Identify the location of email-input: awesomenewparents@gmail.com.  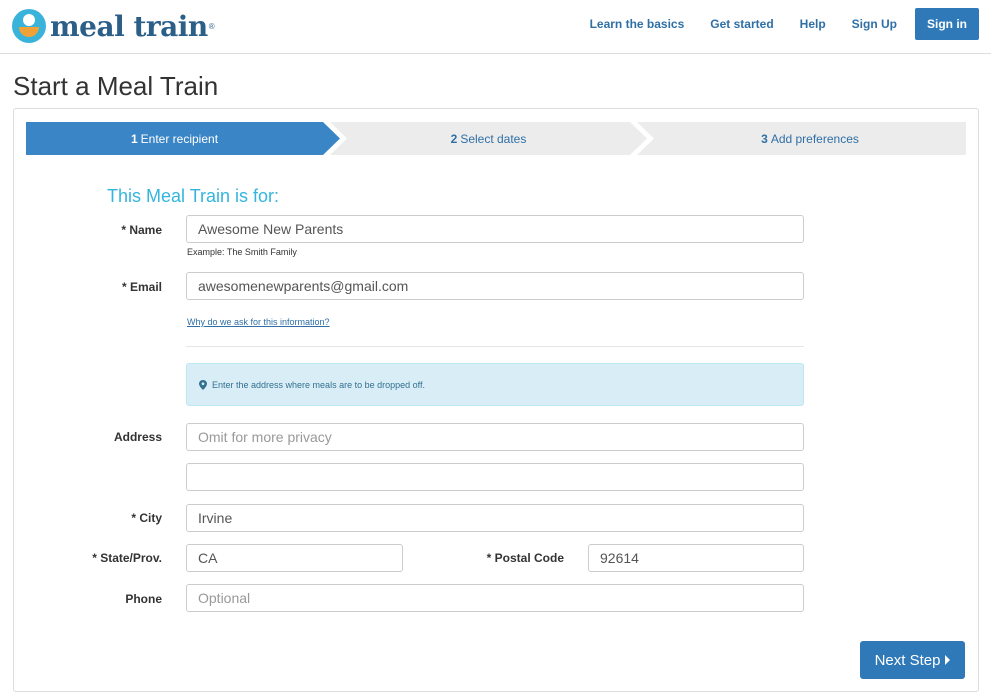
(495, 286).